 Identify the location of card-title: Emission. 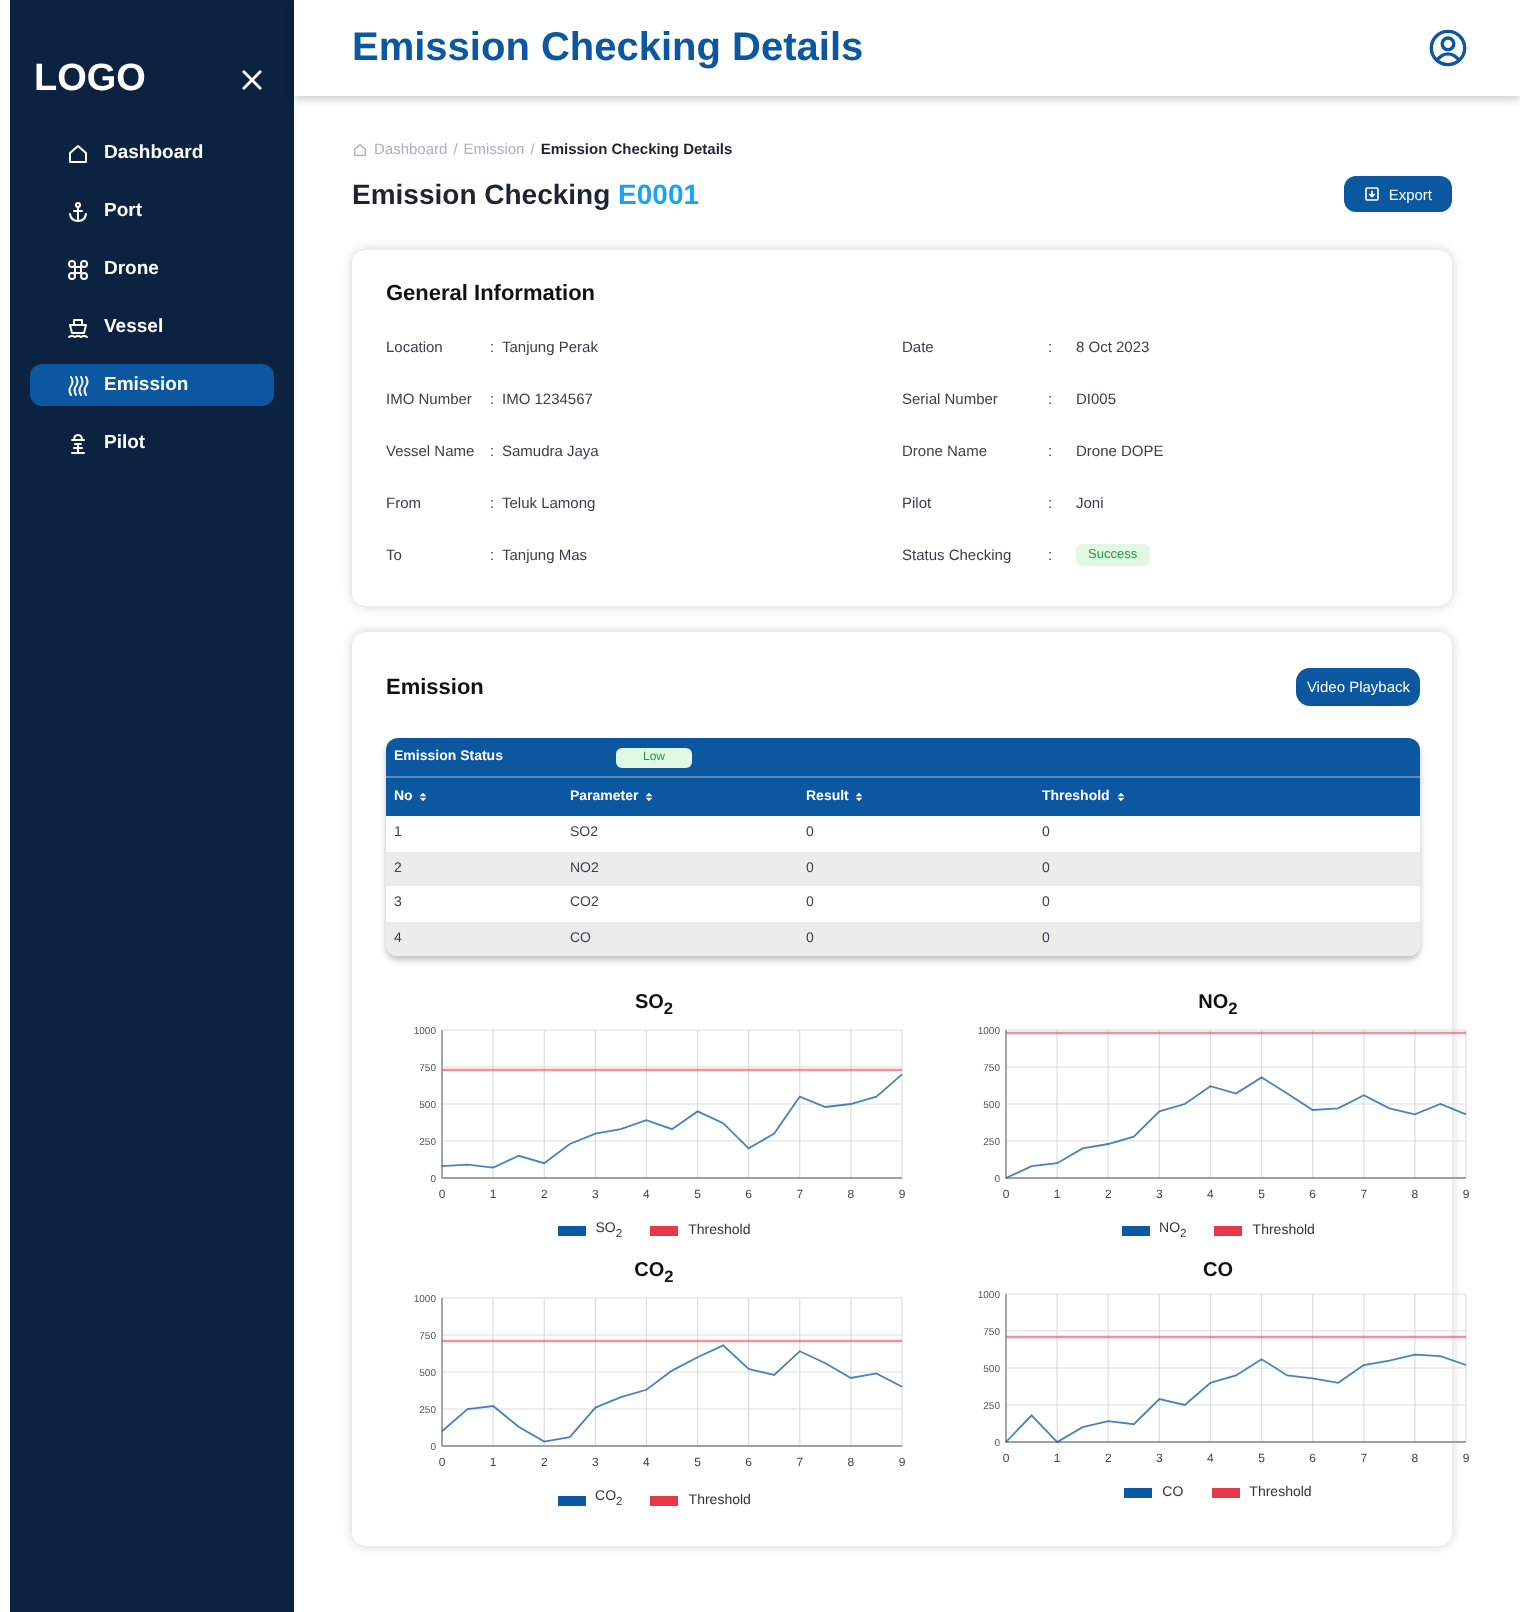
(435, 687).